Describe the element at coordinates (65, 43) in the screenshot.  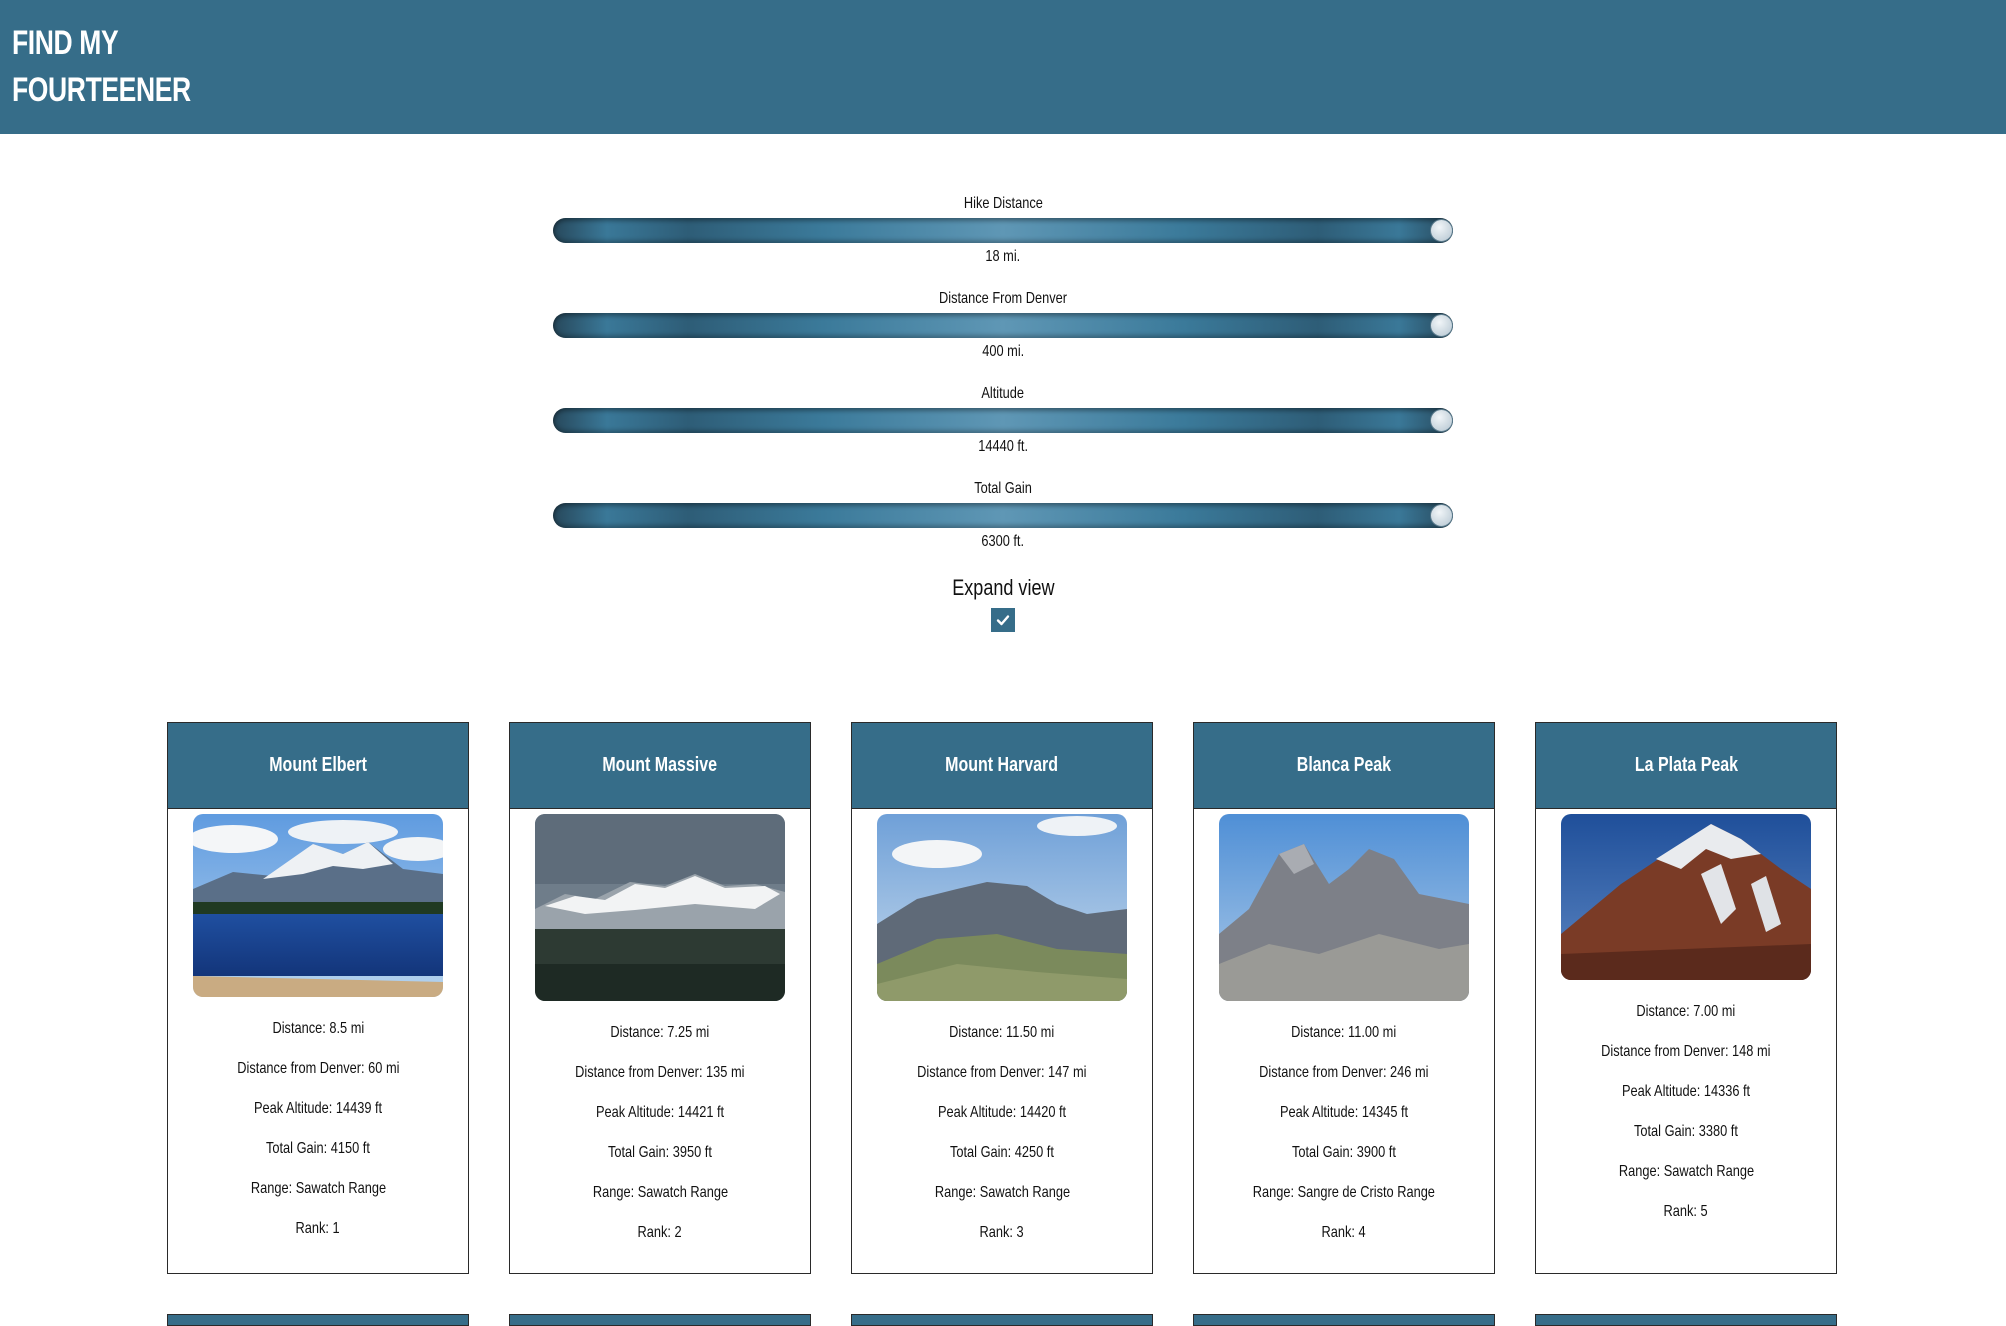
I see `app-title-line1: FIND MY` at that location.